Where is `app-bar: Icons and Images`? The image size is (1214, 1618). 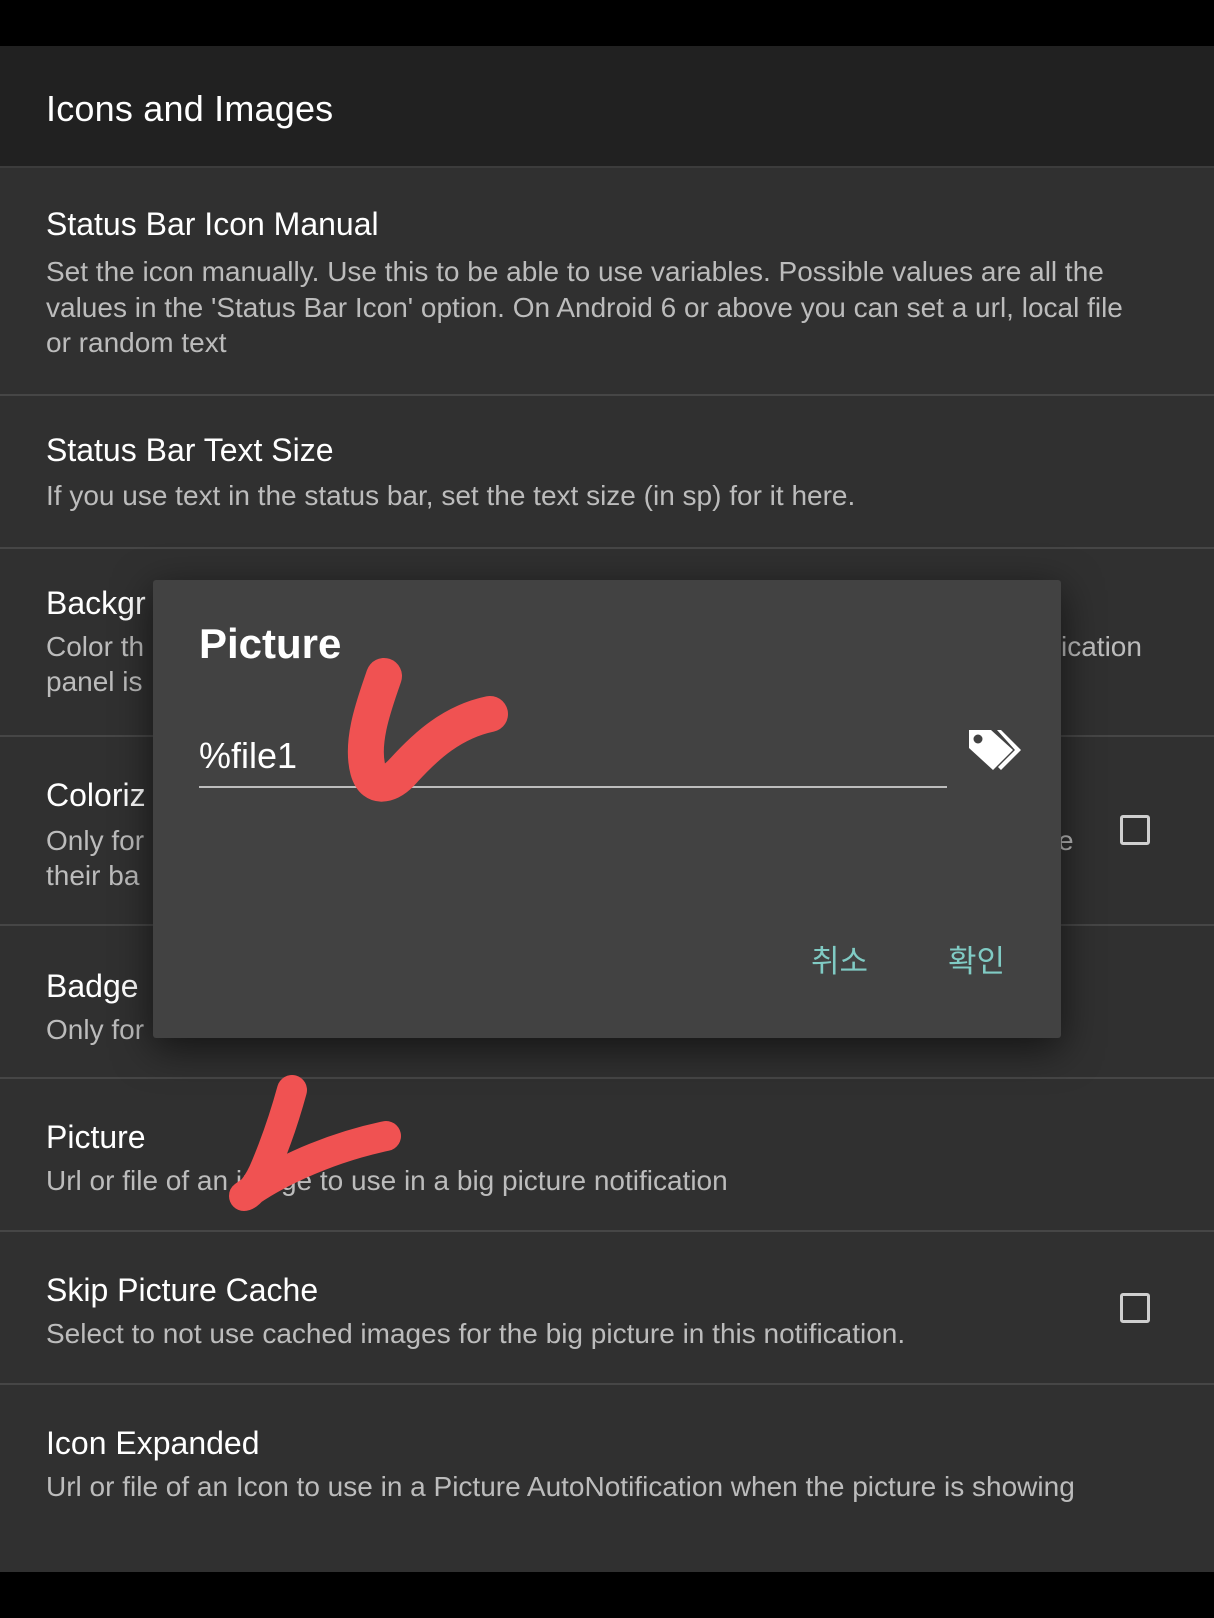
app-bar: Icons and Images is located at coordinates (607, 107).